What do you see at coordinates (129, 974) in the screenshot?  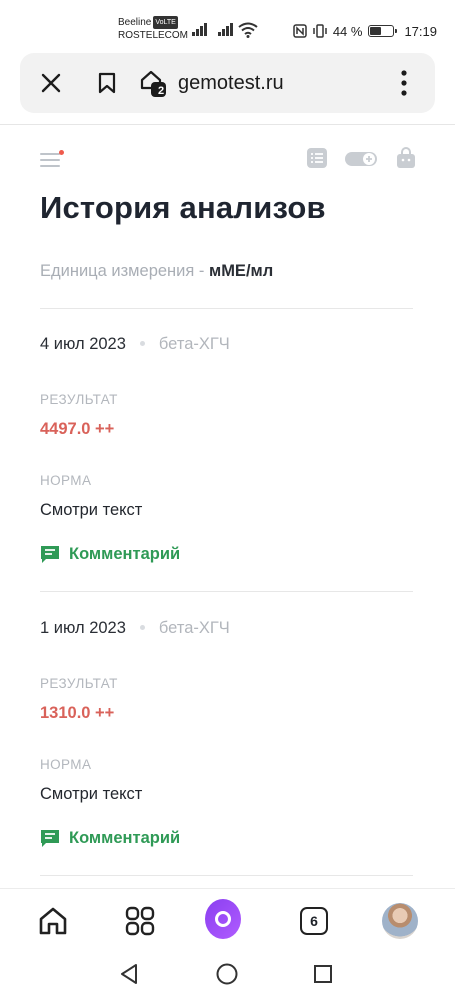 I see `back-nav-icon` at bounding box center [129, 974].